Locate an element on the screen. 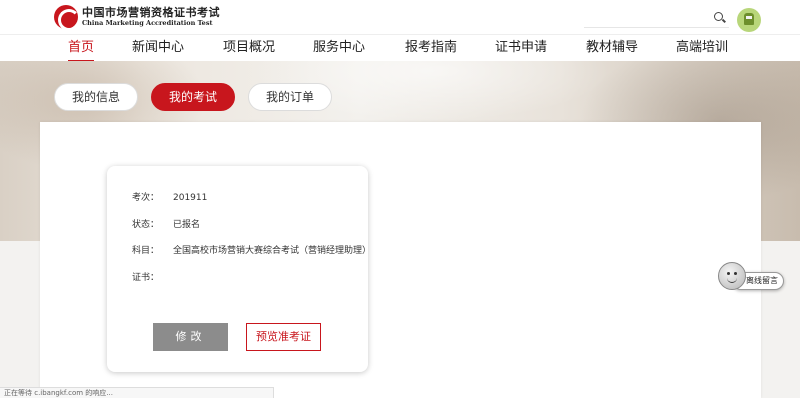 The height and width of the screenshot is (398, 800). nav-item-overview: 项目概况 is located at coordinates (249, 48).